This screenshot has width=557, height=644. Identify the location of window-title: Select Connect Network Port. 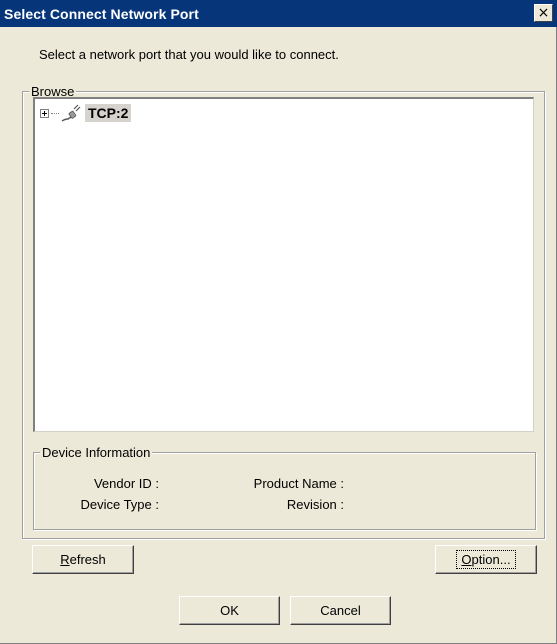
(101, 13).